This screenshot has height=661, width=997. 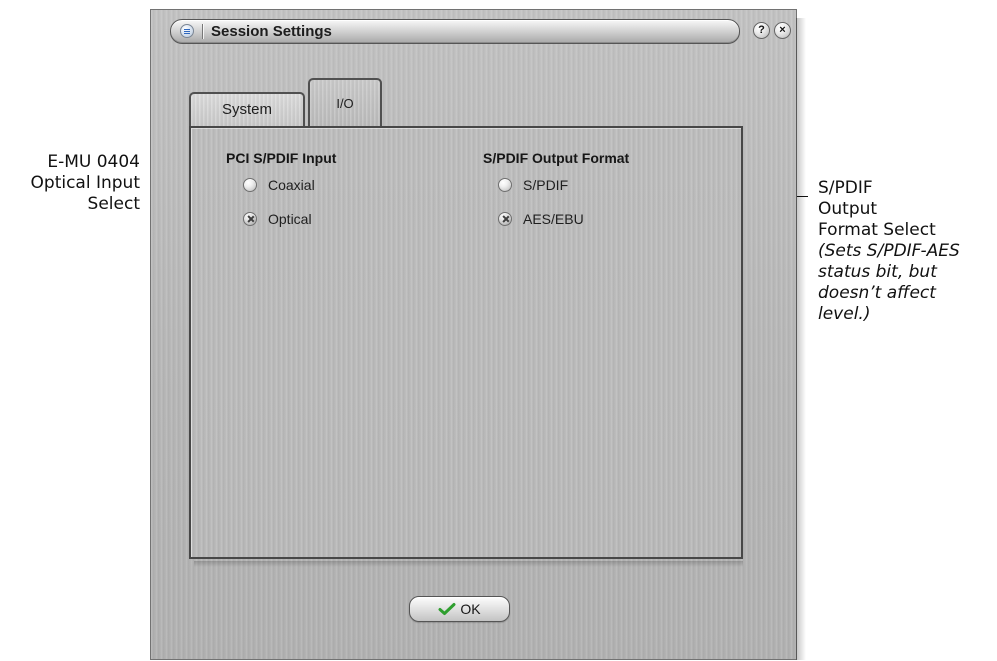 I want to click on coaxial-radio-option: Coaxial, so click(x=279, y=185).